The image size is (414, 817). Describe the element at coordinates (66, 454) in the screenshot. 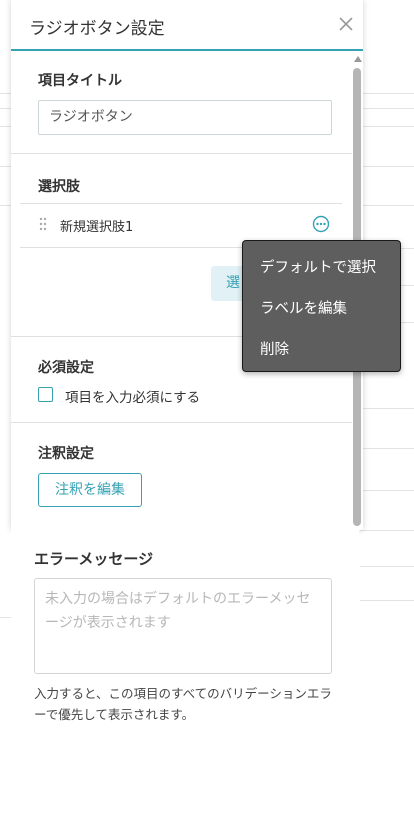

I see `annotation-heading: 注釈設定` at that location.